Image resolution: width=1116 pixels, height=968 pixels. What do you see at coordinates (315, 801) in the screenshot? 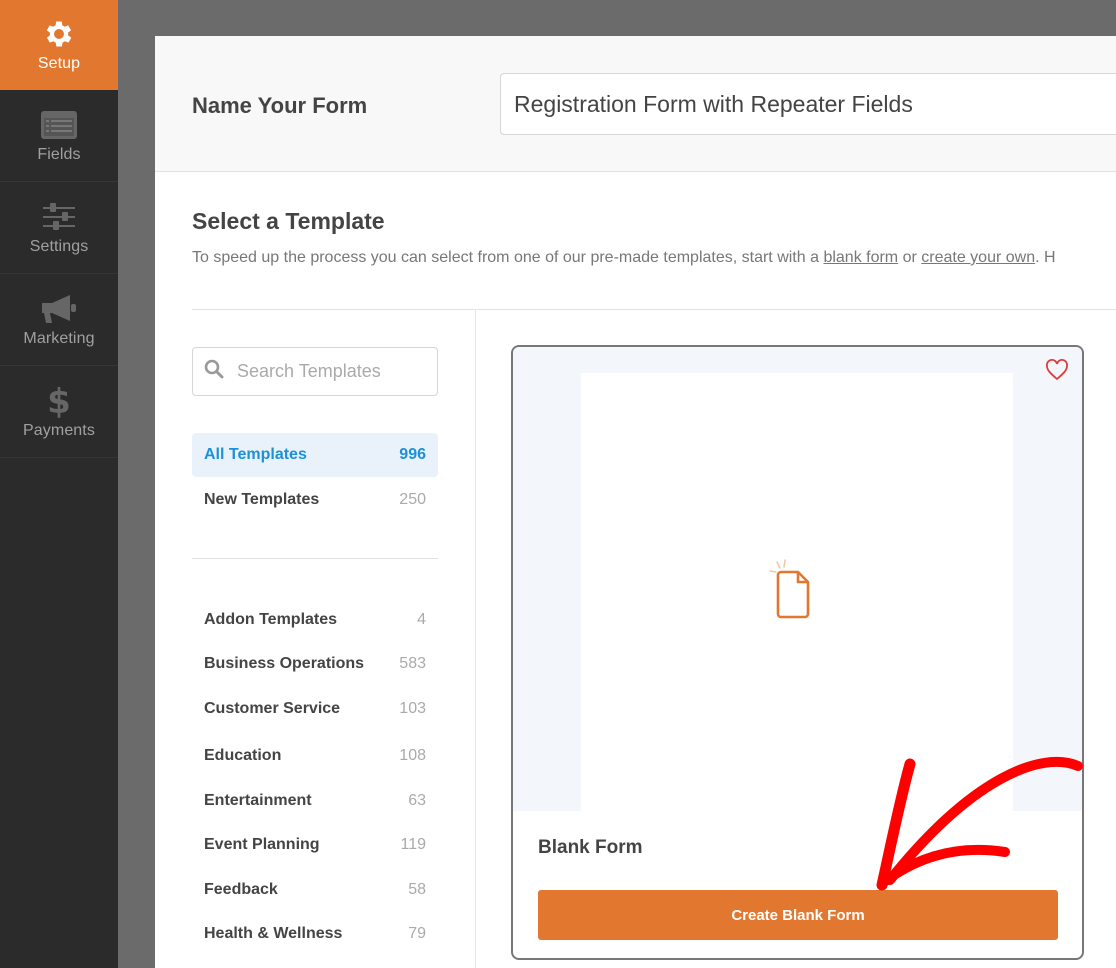
I see `category-item: Entertainment 63` at bounding box center [315, 801].